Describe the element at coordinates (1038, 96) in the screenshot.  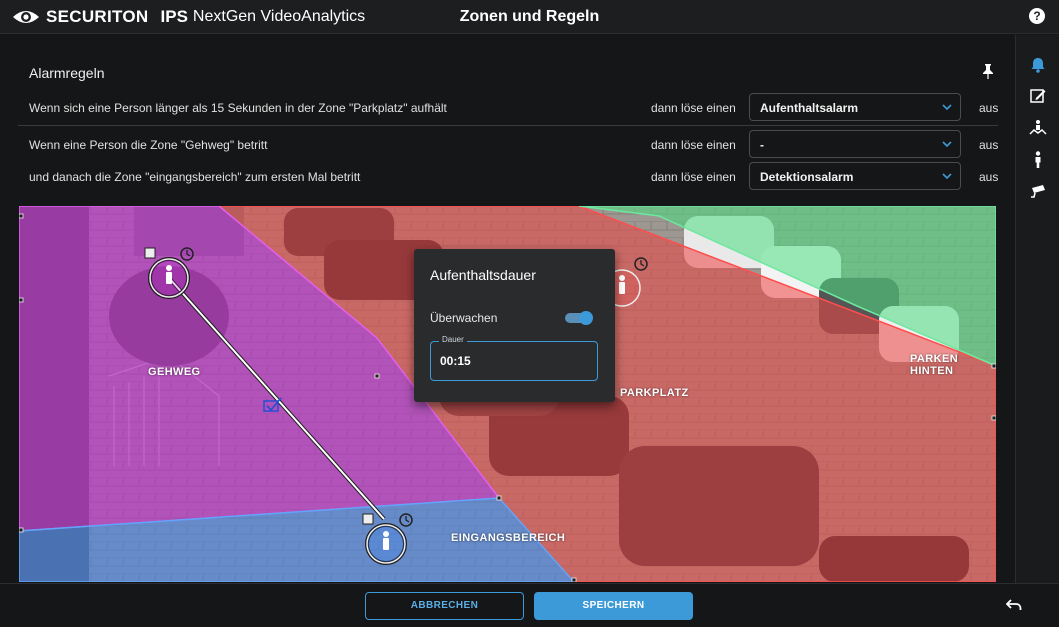
I see `edit-icon` at that location.